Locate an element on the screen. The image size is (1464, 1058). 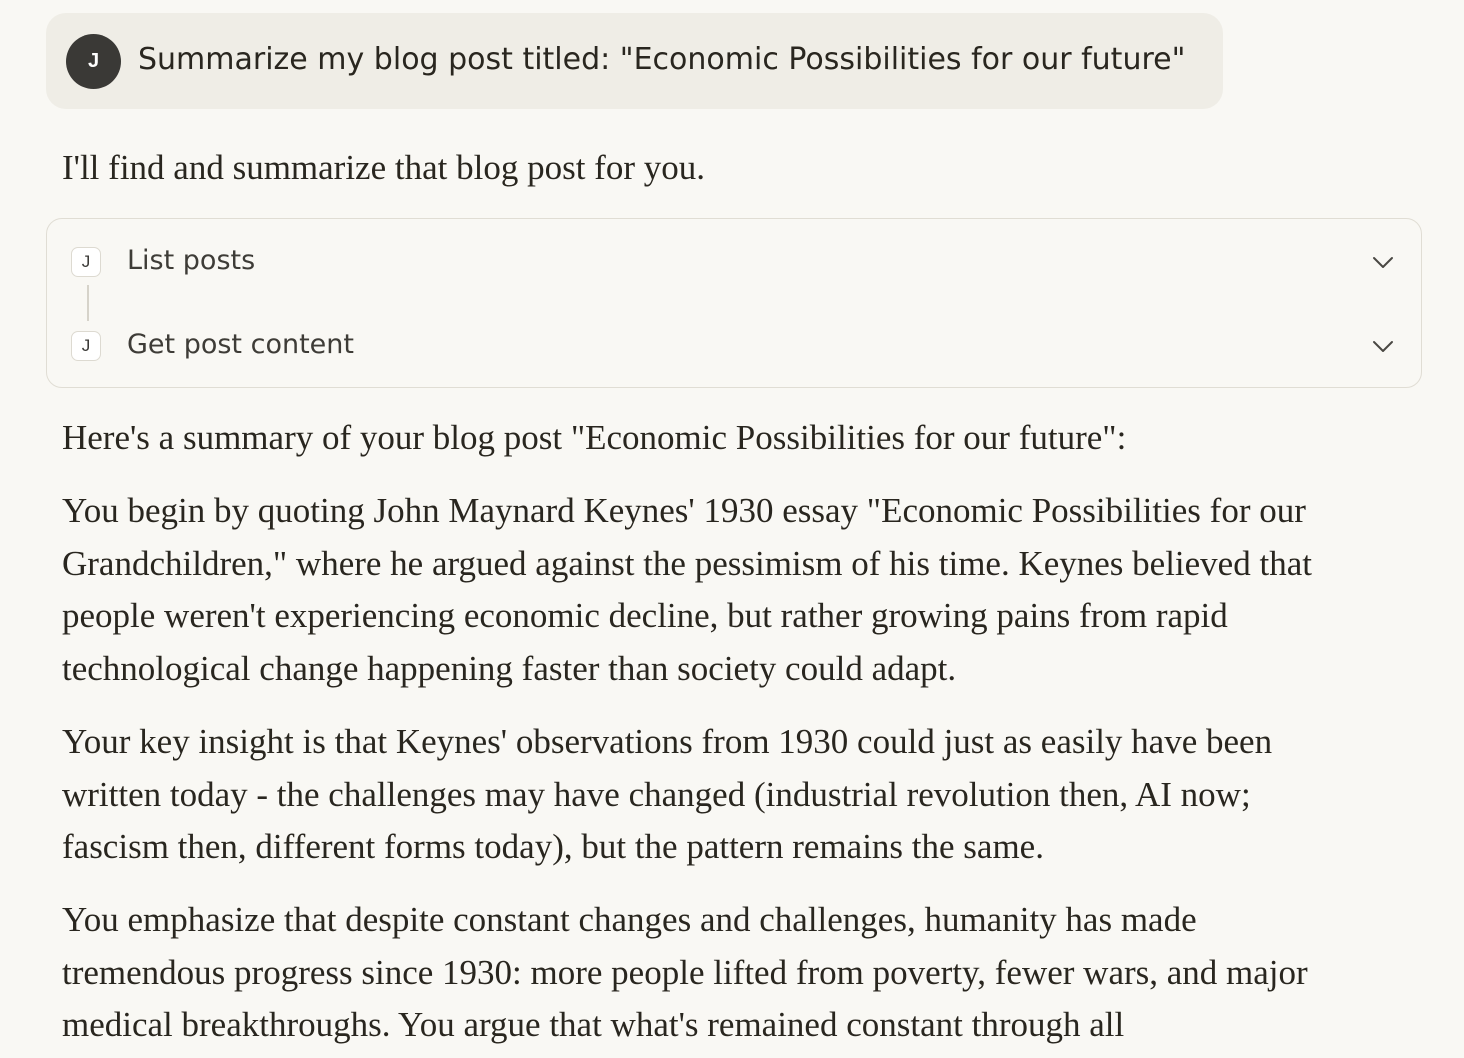
tool-connector-line is located at coordinates (88, 303).